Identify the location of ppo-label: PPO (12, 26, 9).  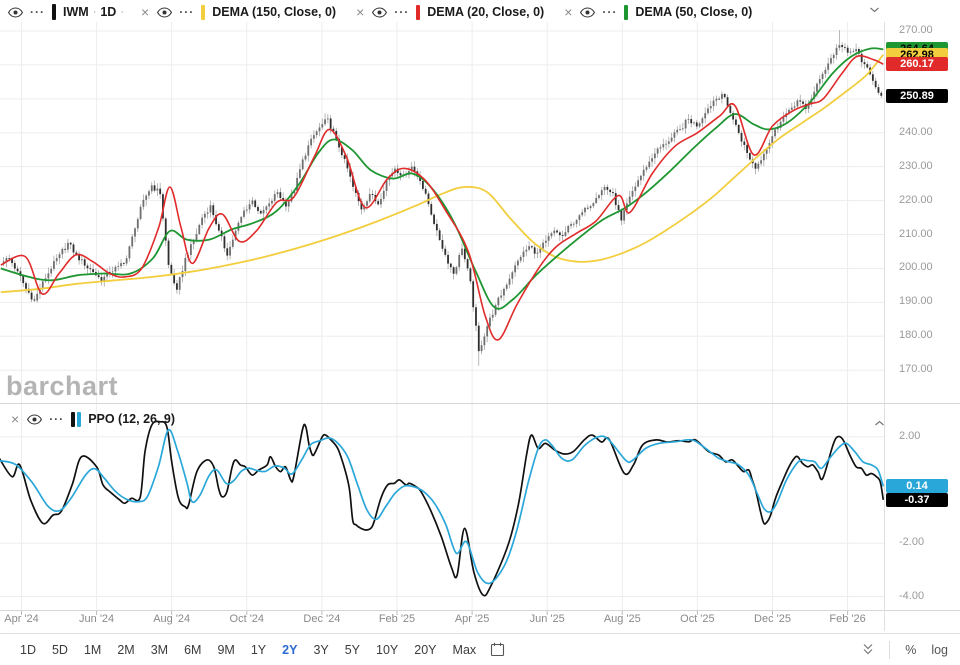
(131, 419).